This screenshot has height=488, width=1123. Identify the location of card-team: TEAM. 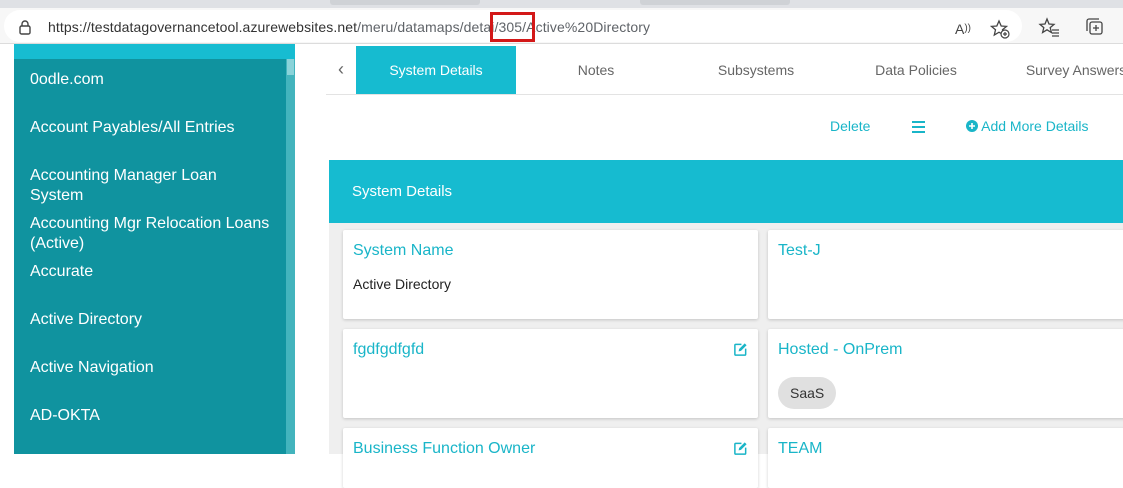
(945, 458).